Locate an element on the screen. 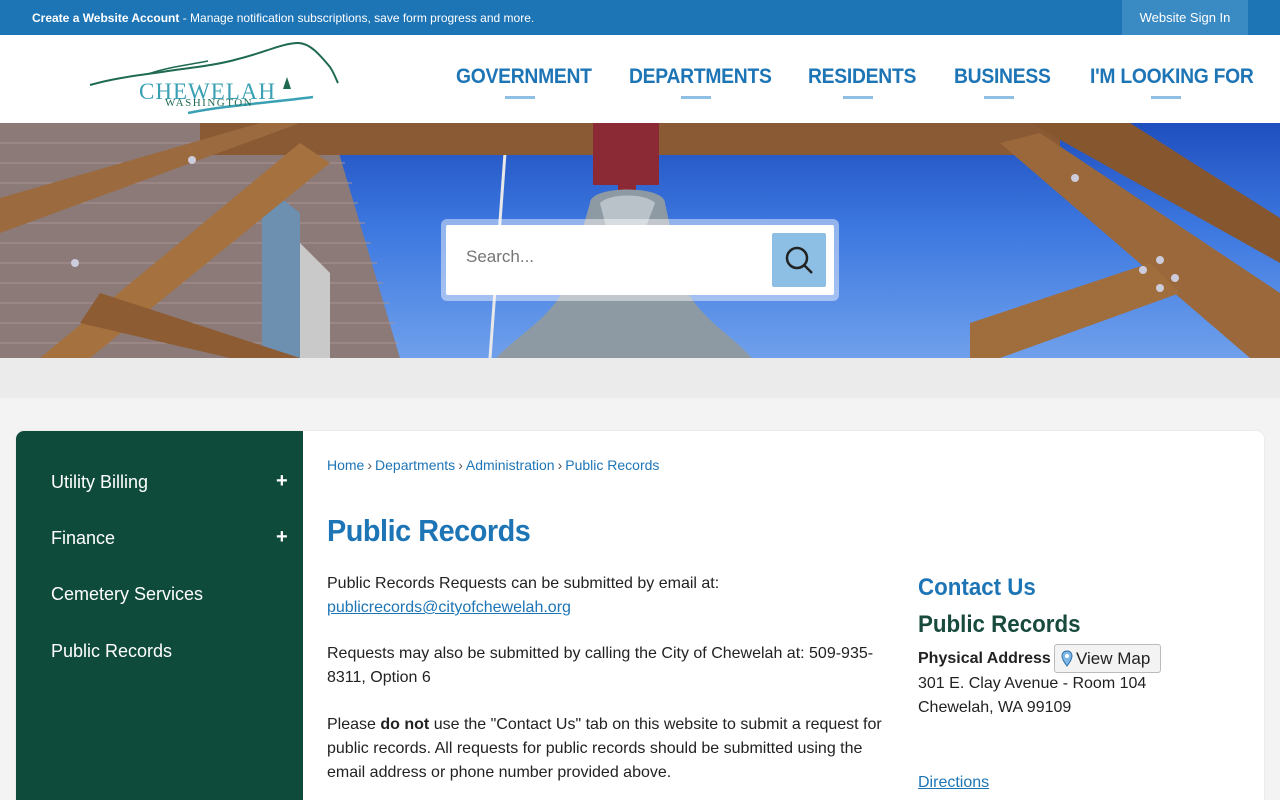  search-box is located at coordinates (640, 260).